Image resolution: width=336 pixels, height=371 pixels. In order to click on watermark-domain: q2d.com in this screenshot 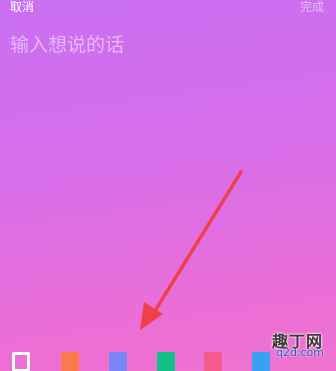, I will do `click(300, 352)`.